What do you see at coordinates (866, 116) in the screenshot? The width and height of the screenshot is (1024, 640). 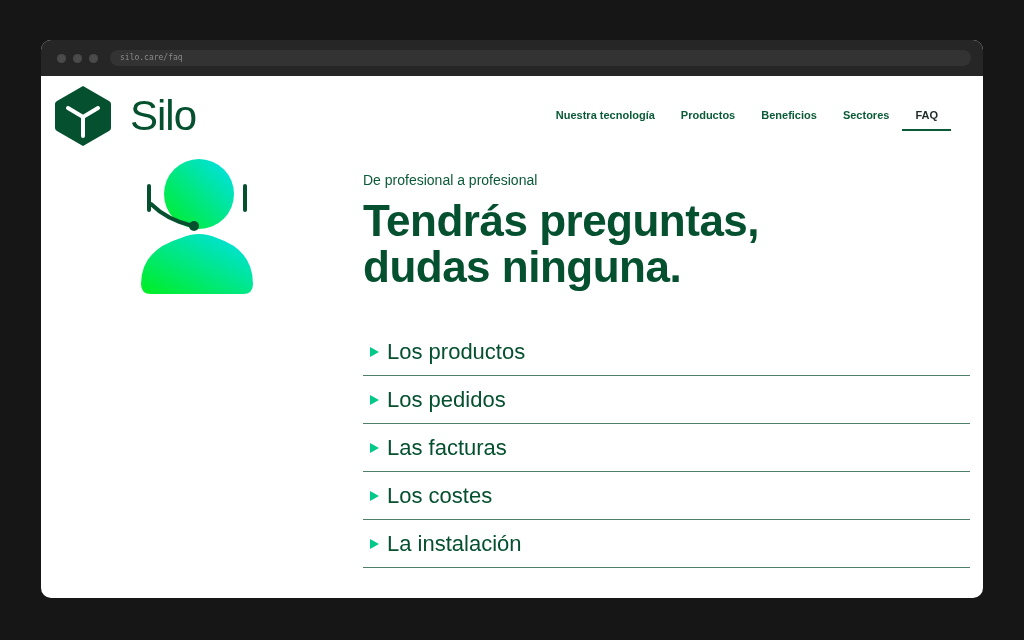 I see `nav-link: Sectores` at bounding box center [866, 116].